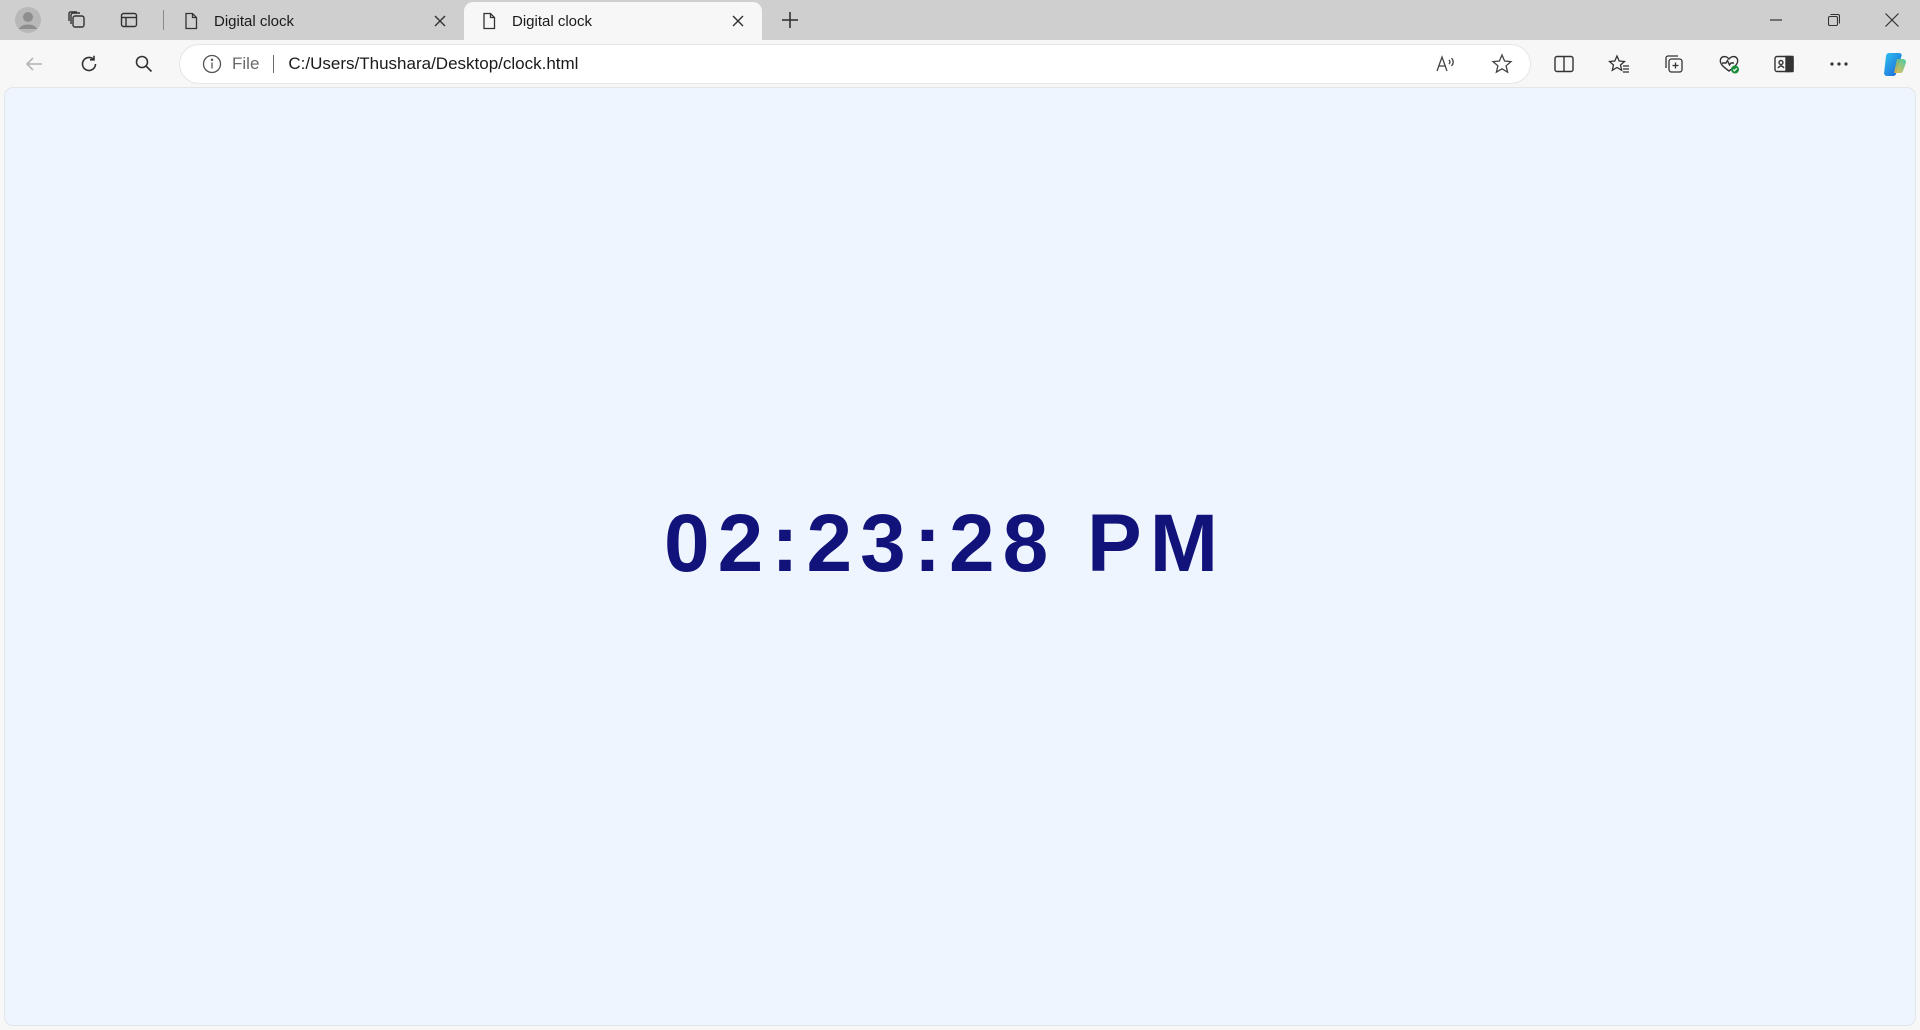  What do you see at coordinates (433, 64) in the screenshot?
I see `address-url: C:/Users/Thushara/Desktop/clock.html` at bounding box center [433, 64].